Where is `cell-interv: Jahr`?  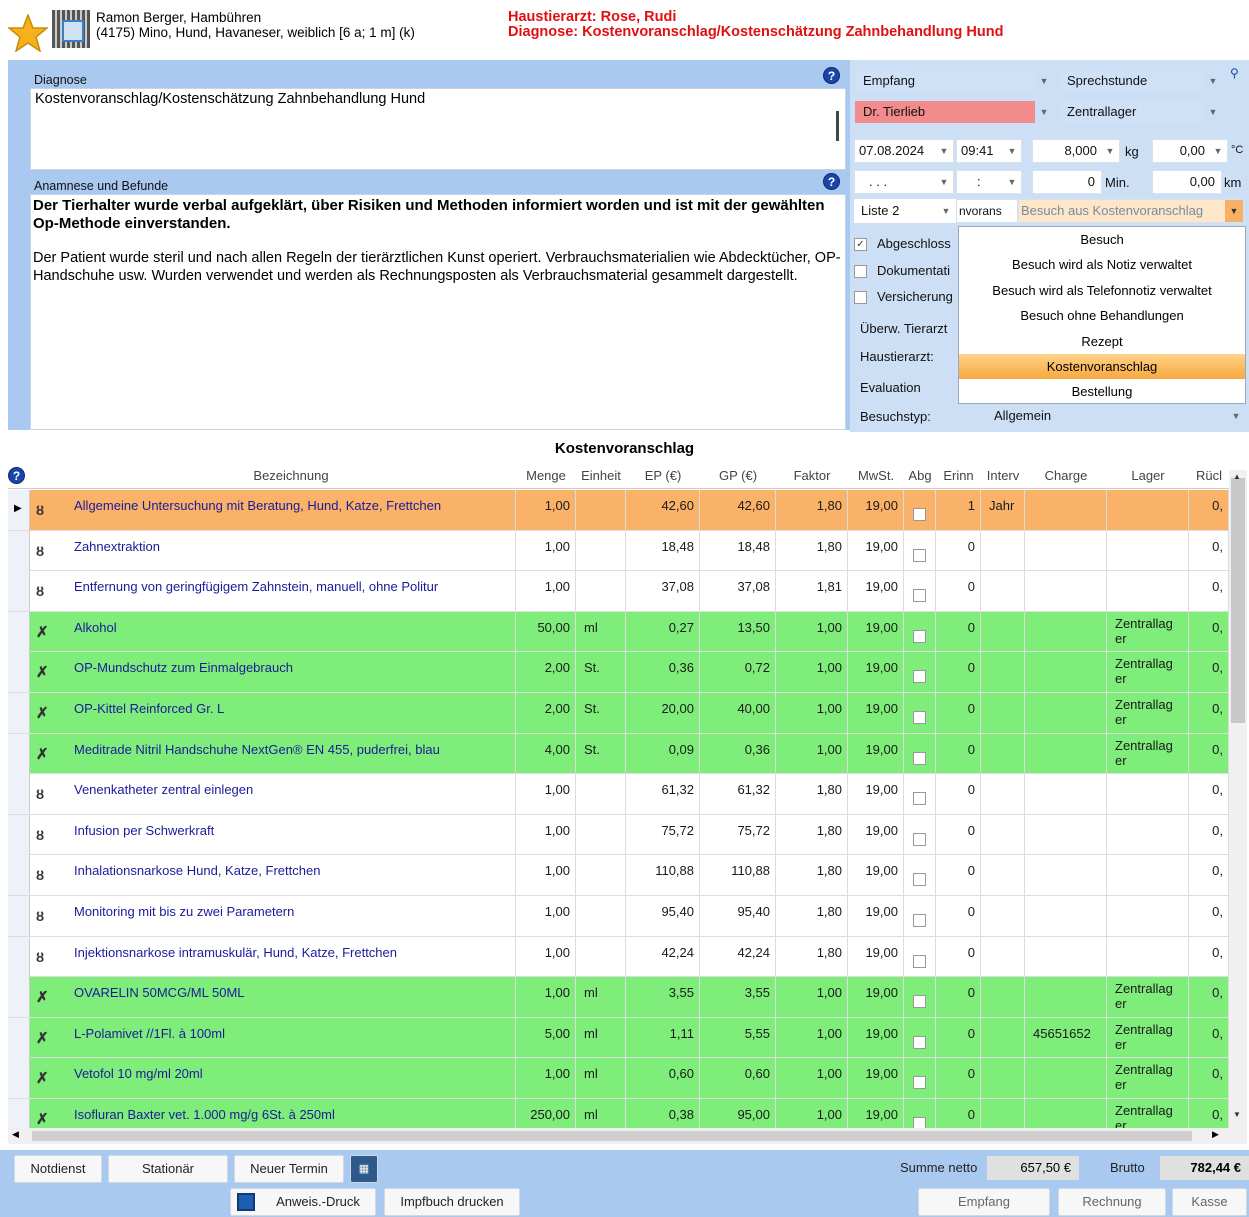
cell-interv: Jahr is located at coordinates (1003, 510).